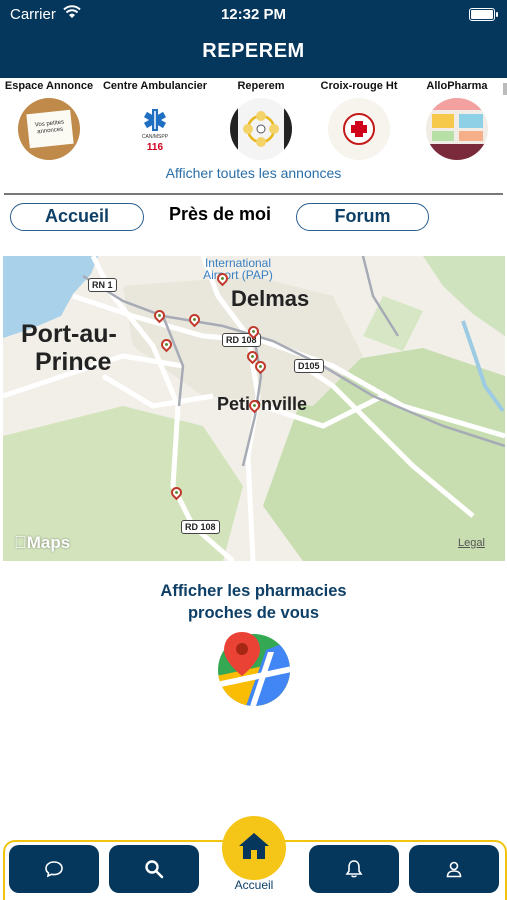 The height and width of the screenshot is (900, 507). I want to click on partner-label: Espace Annonce, so click(49, 86).